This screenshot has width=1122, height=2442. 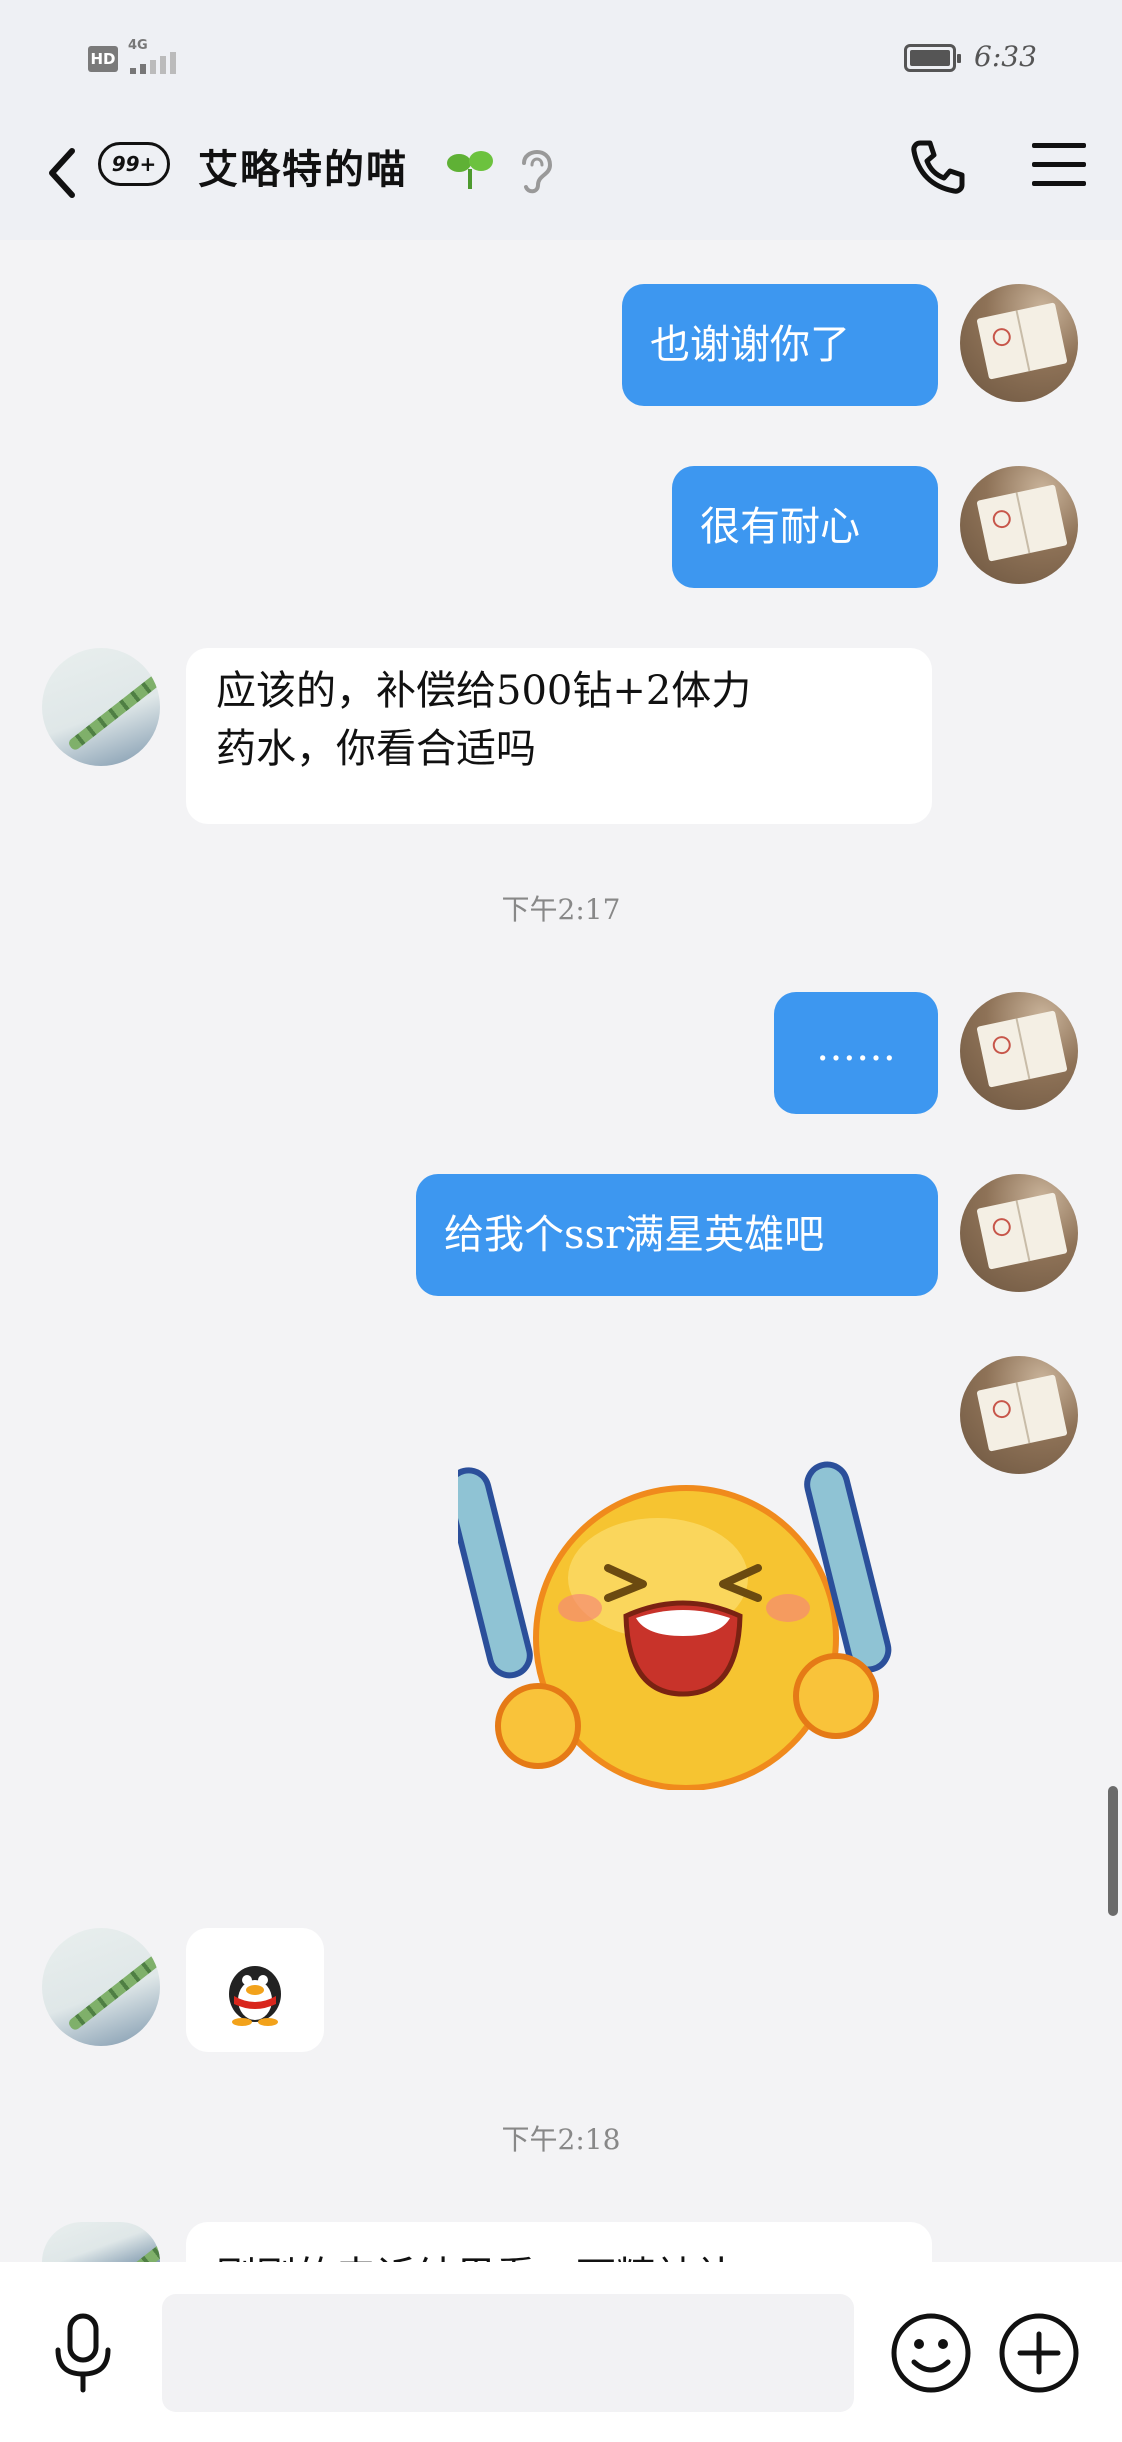 I want to click on sprout-icon, so click(x=470, y=170).